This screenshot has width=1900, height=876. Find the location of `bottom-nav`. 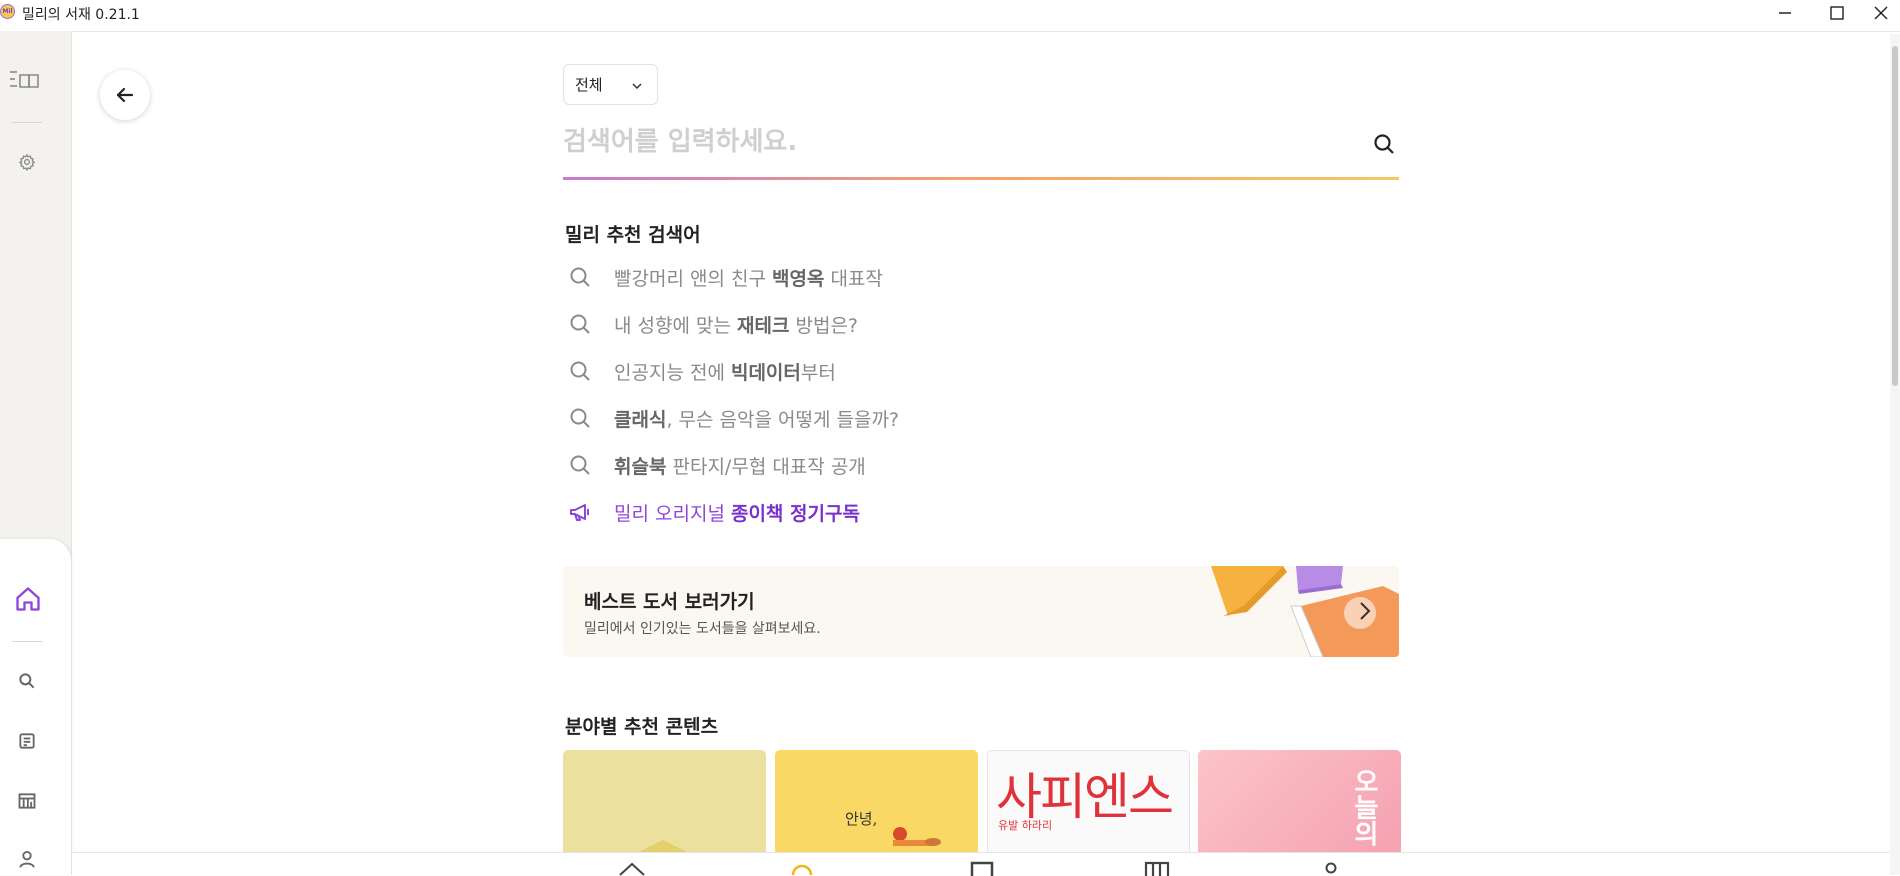

bottom-nav is located at coordinates (986, 864).